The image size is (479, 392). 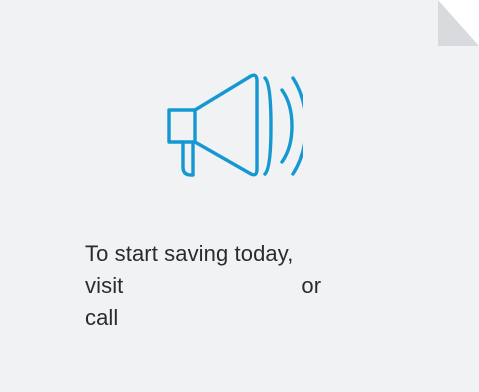 I want to click on visit-text: visit, so click(x=104, y=285).